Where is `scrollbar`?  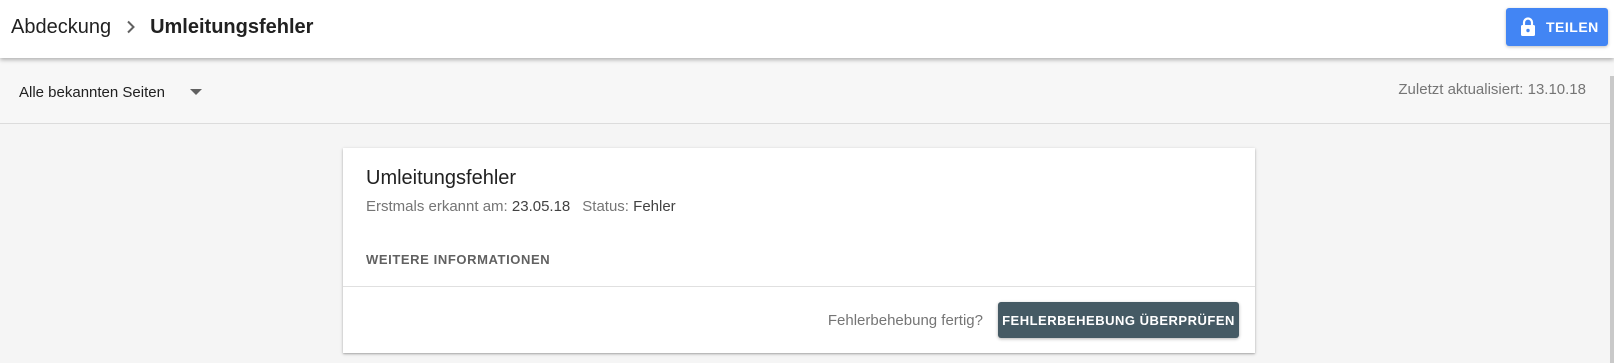
scrollbar is located at coordinates (1612, 219).